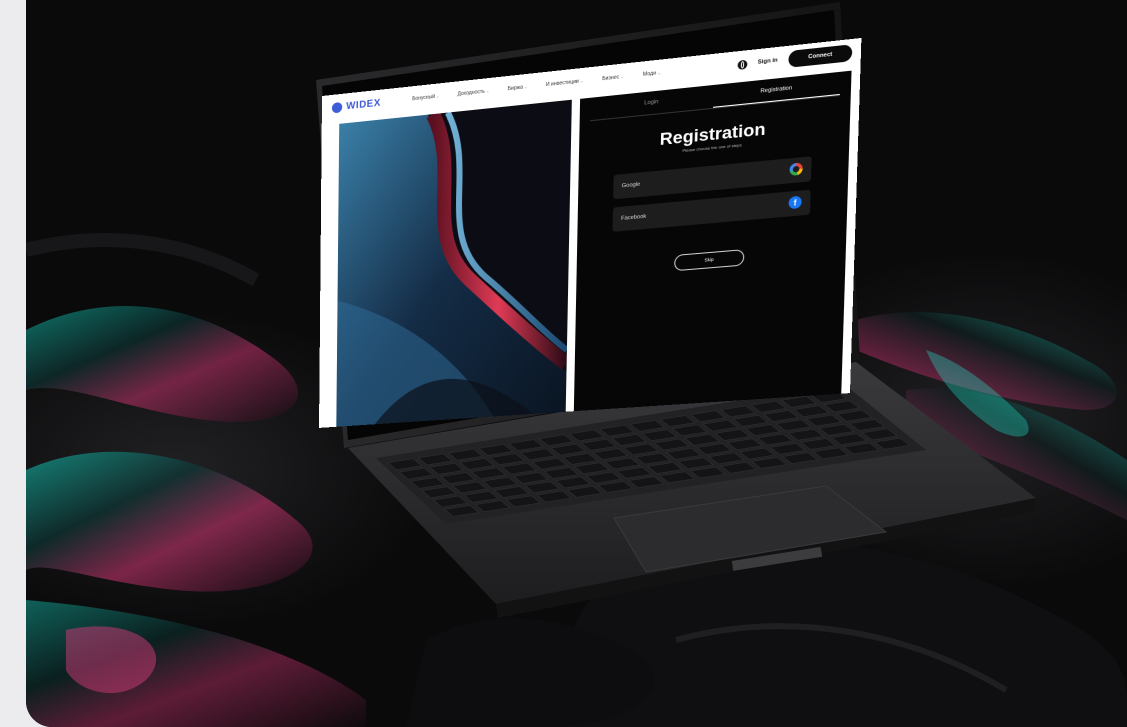 The width and height of the screenshot is (1127, 727). What do you see at coordinates (425, 97) in the screenshot?
I see `menu-item: Бонусный` at bounding box center [425, 97].